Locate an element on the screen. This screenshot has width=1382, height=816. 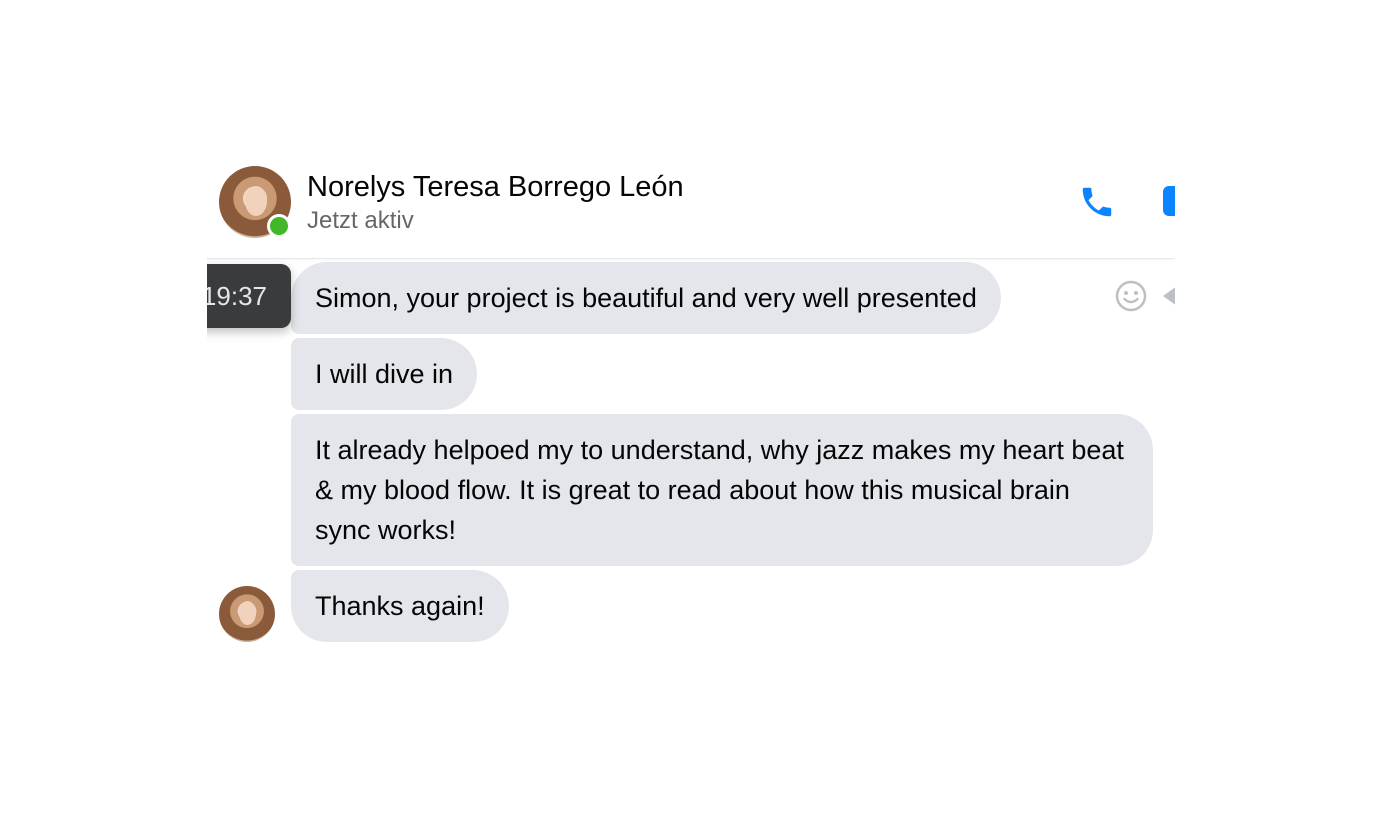
reply-button is located at coordinates (1168, 296).